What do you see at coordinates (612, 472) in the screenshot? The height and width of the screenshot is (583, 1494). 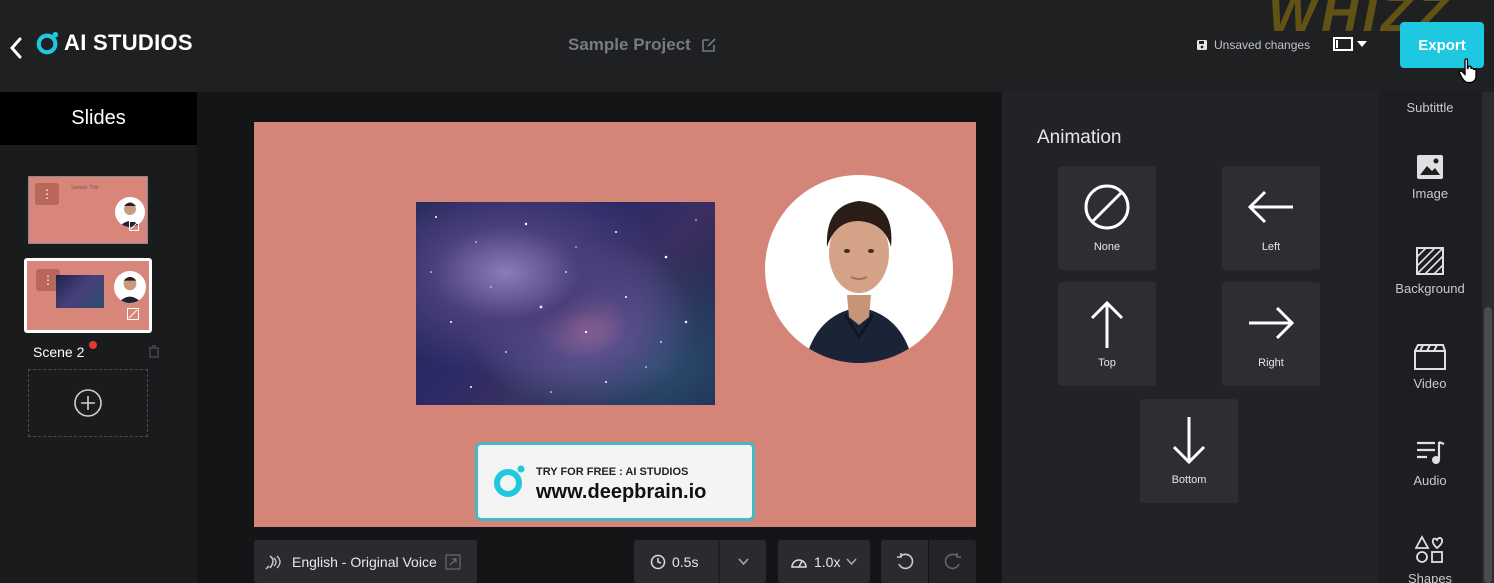 I see `promo-tagline: TRY FOR FREE : AI STUDIOS` at bounding box center [612, 472].